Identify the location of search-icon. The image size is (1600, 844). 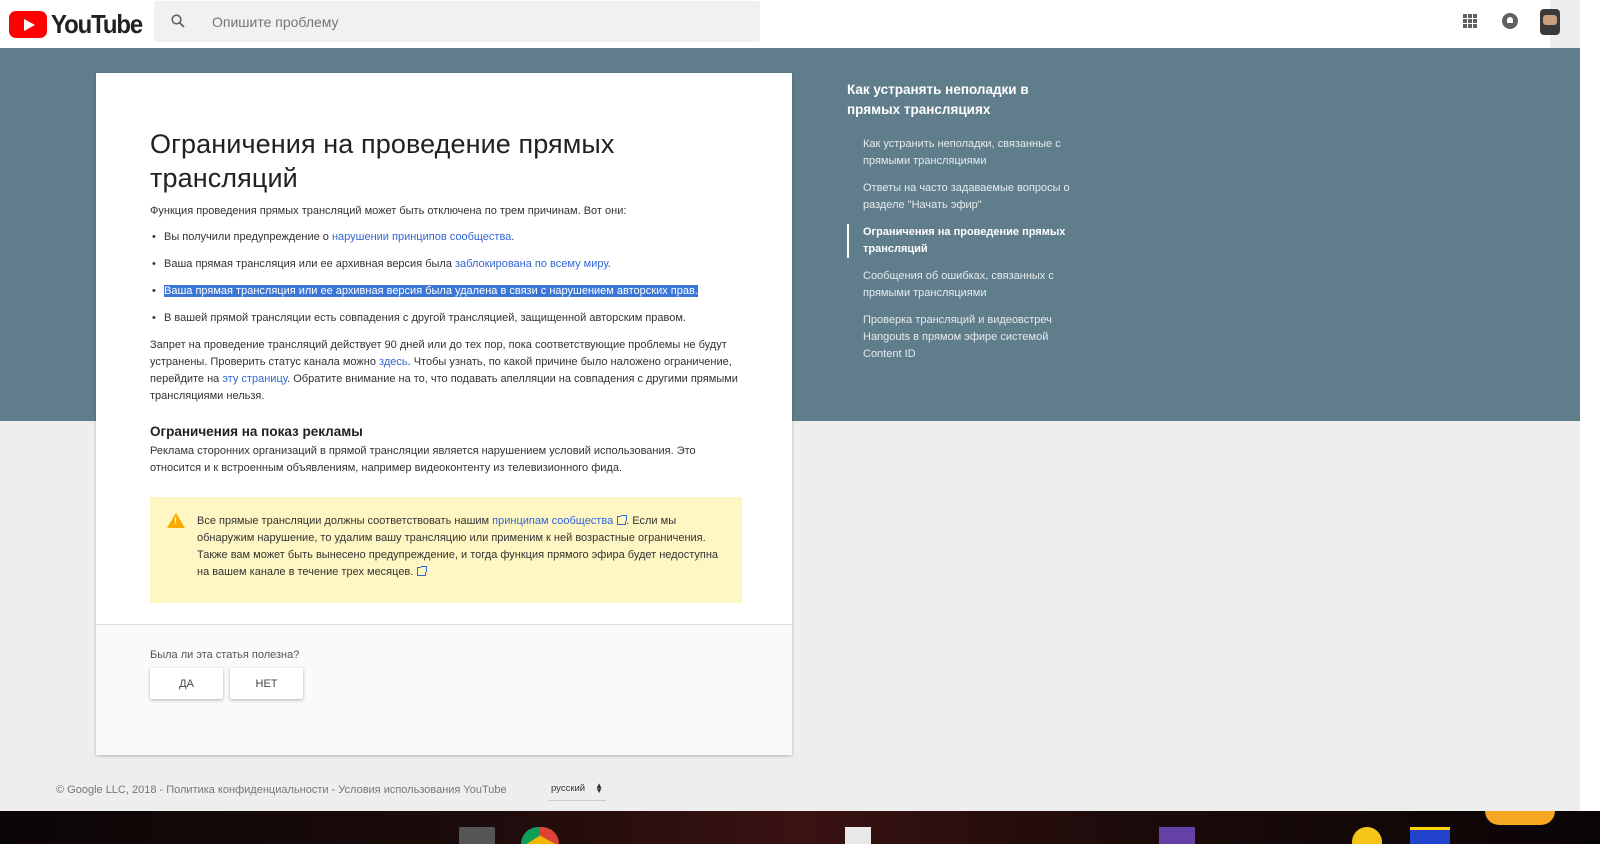
(178, 21).